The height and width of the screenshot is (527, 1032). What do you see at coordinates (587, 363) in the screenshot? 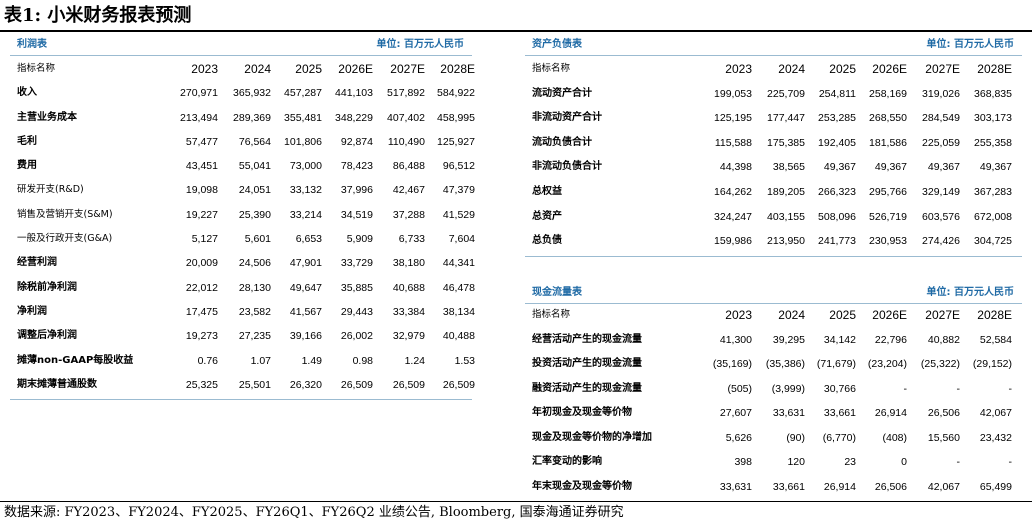
I see `row-label: 投资活动产生的现金流量` at bounding box center [587, 363].